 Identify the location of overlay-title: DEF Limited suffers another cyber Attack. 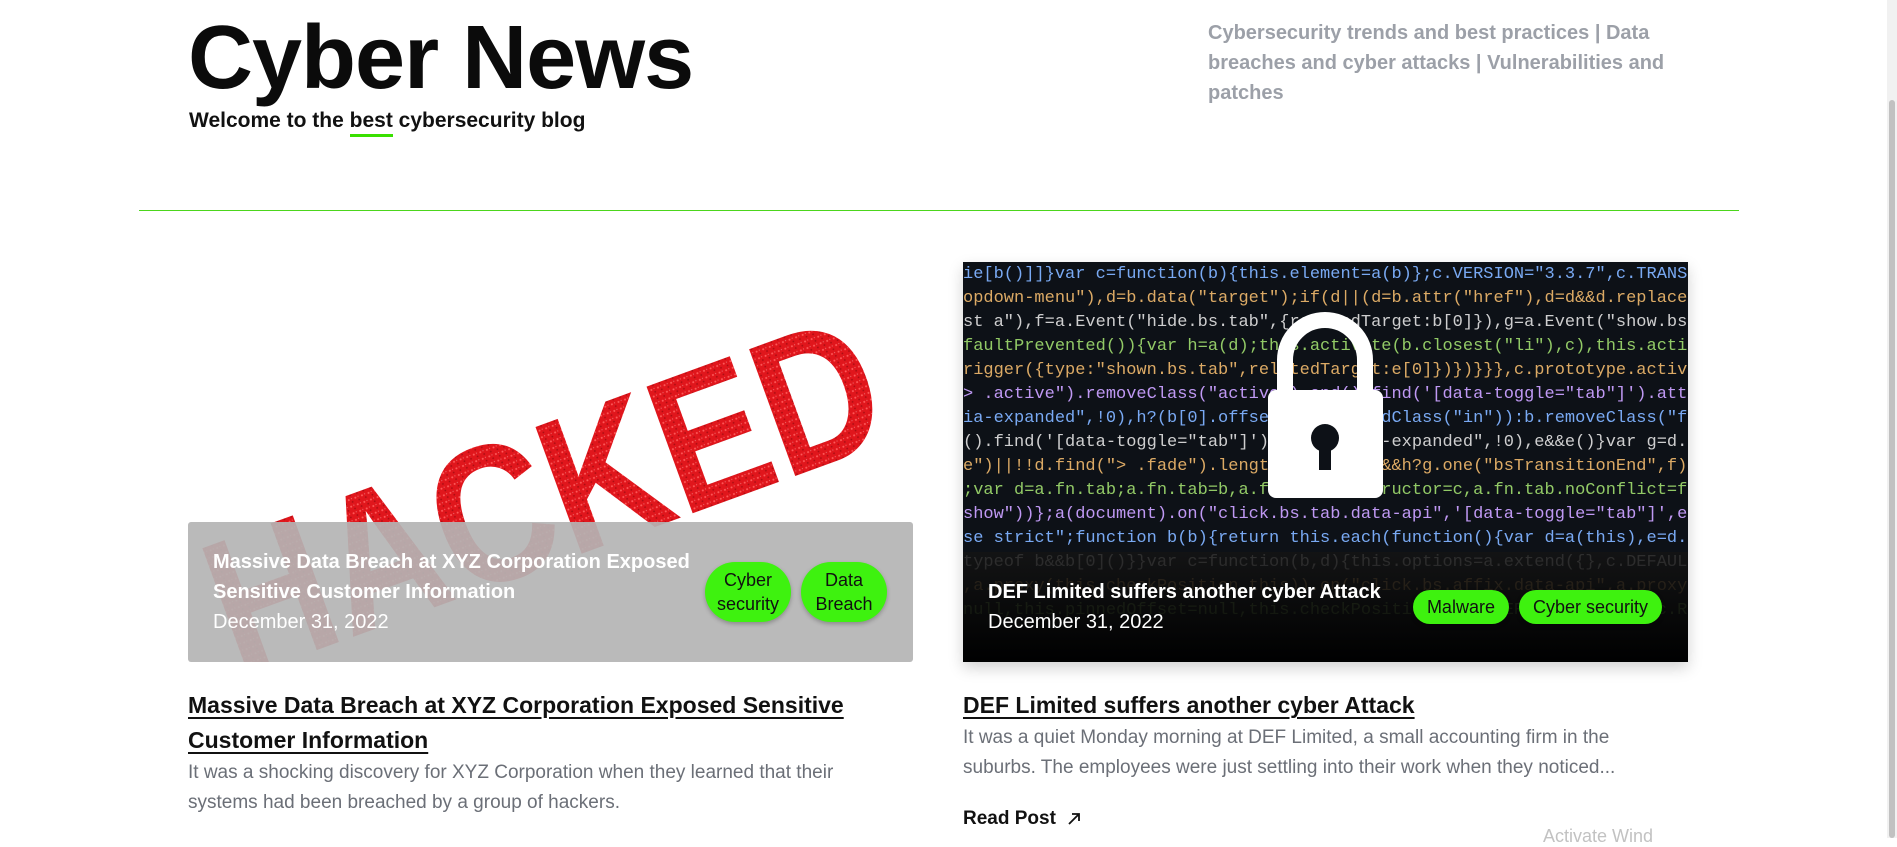
(1184, 592).